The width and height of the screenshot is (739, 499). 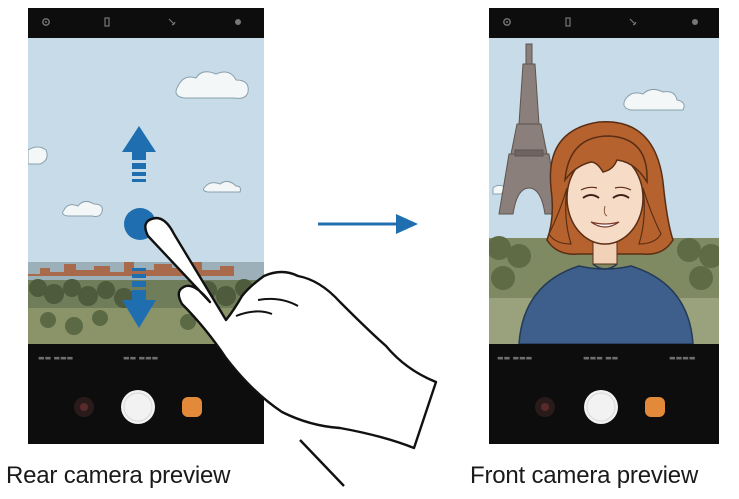 I want to click on swipe-up-arrow, so click(x=139, y=154).